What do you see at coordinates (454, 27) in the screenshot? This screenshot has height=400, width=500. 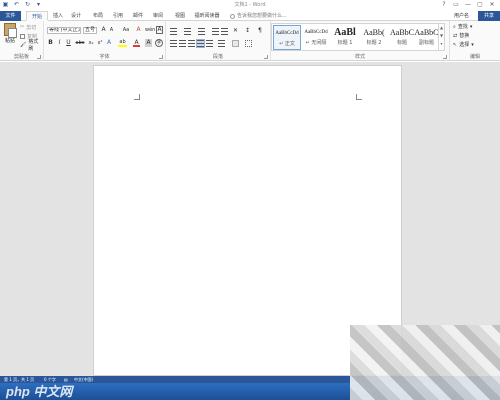 I see `search-icon: ⌕` at bounding box center [454, 27].